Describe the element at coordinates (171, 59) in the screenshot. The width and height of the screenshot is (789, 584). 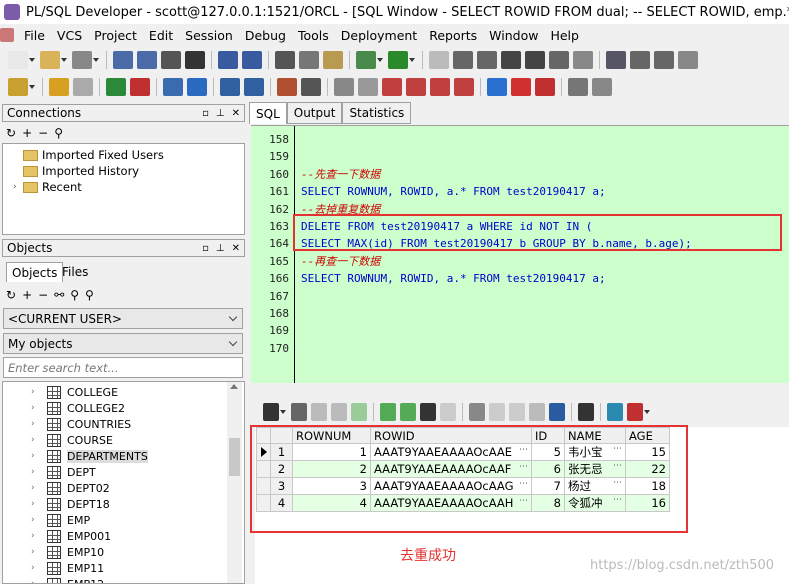
I see `print-preview-icon` at that location.